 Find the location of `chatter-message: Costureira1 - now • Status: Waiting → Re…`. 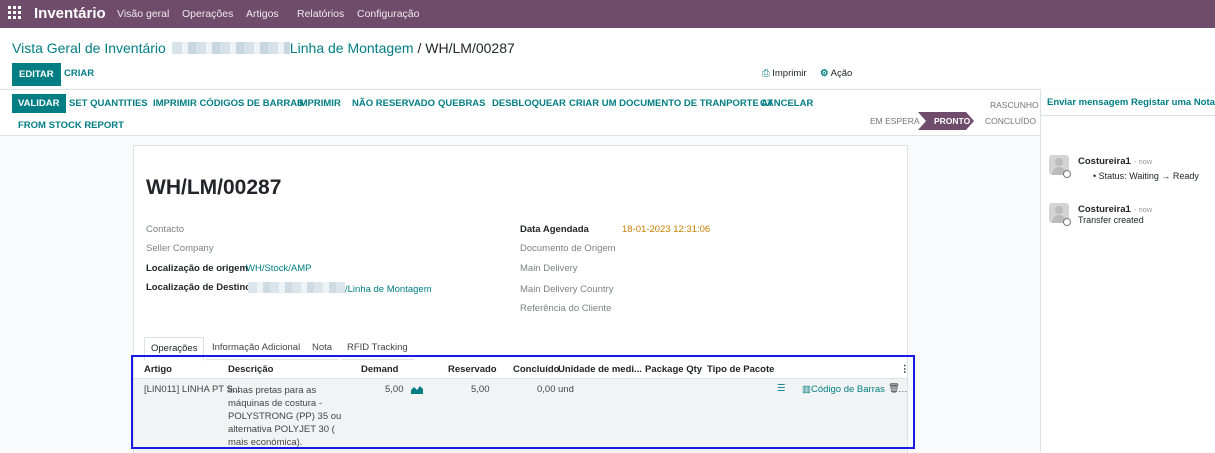

chatter-message: Costureira1 - now • Status: Waiting → Re… is located at coordinates (1128, 171).